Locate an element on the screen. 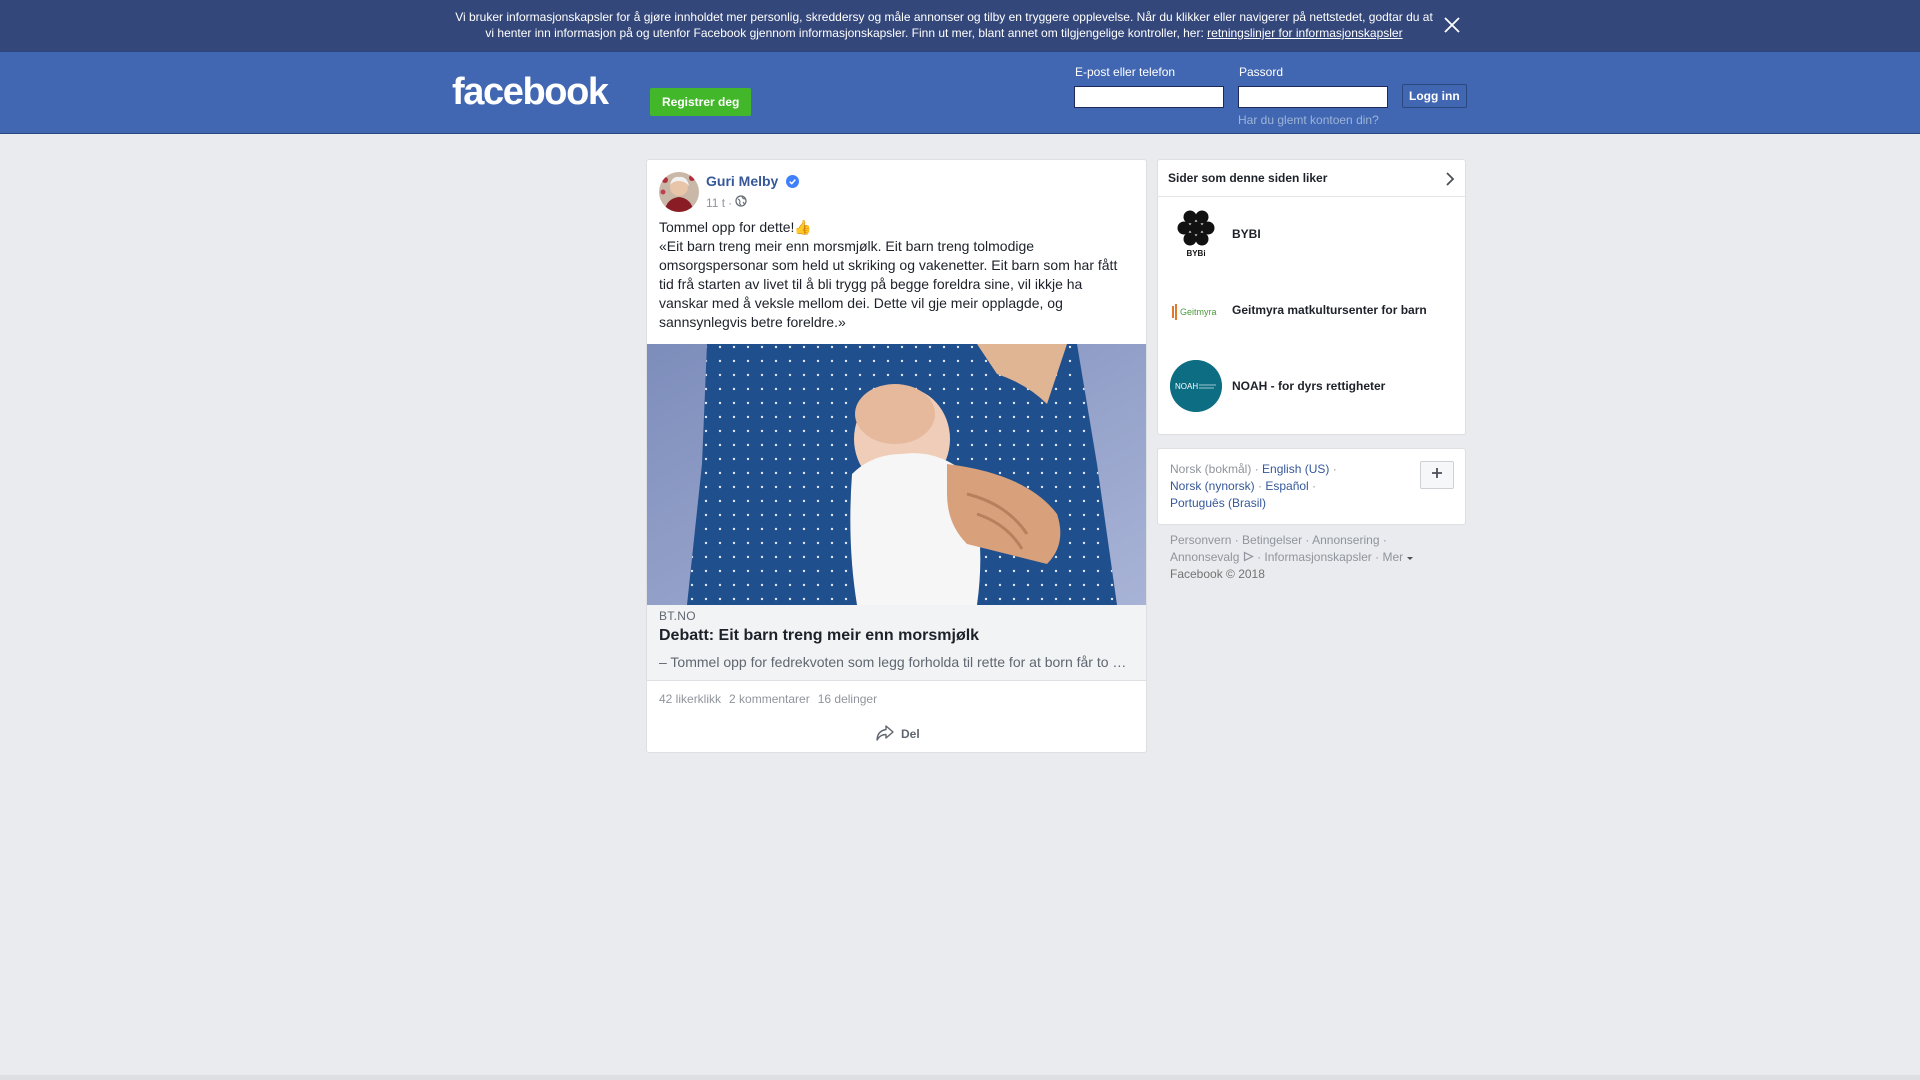 This screenshot has width=1920, height=1080. link-source: BT.NO is located at coordinates (677, 616).